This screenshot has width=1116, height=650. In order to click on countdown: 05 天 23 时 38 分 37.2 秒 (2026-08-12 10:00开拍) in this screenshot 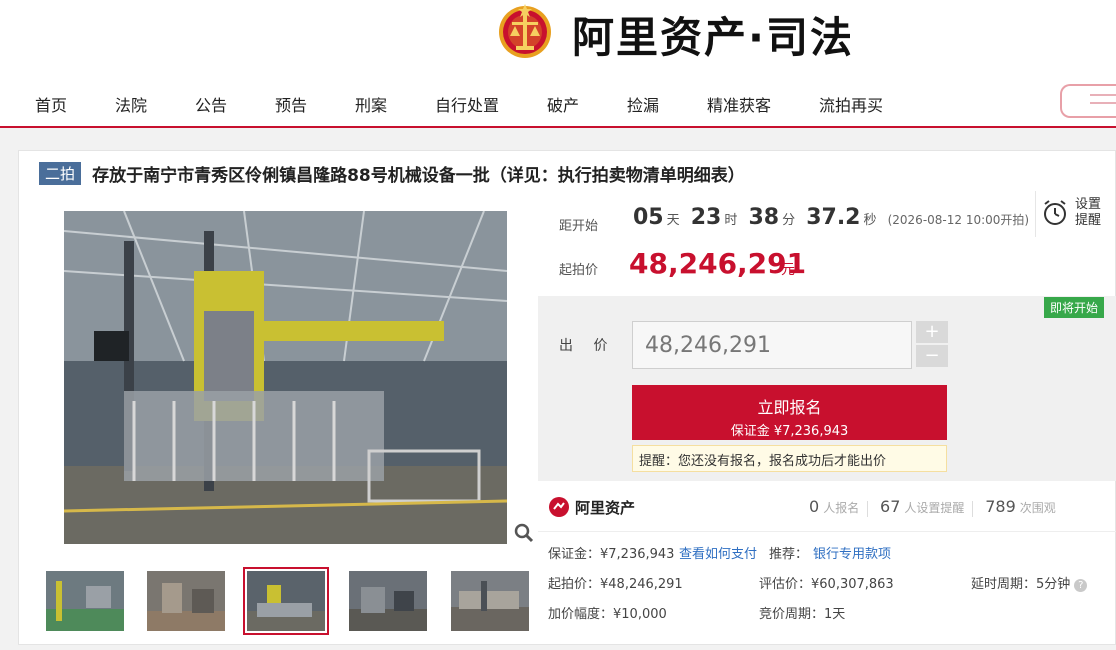, I will do `click(831, 217)`.